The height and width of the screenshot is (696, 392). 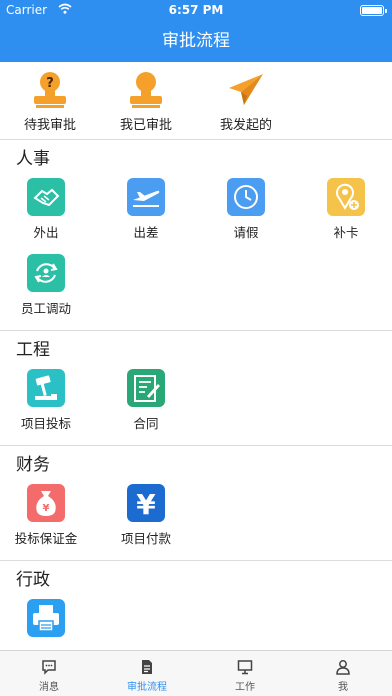 I want to click on tile-label: 外出, so click(x=46, y=232).